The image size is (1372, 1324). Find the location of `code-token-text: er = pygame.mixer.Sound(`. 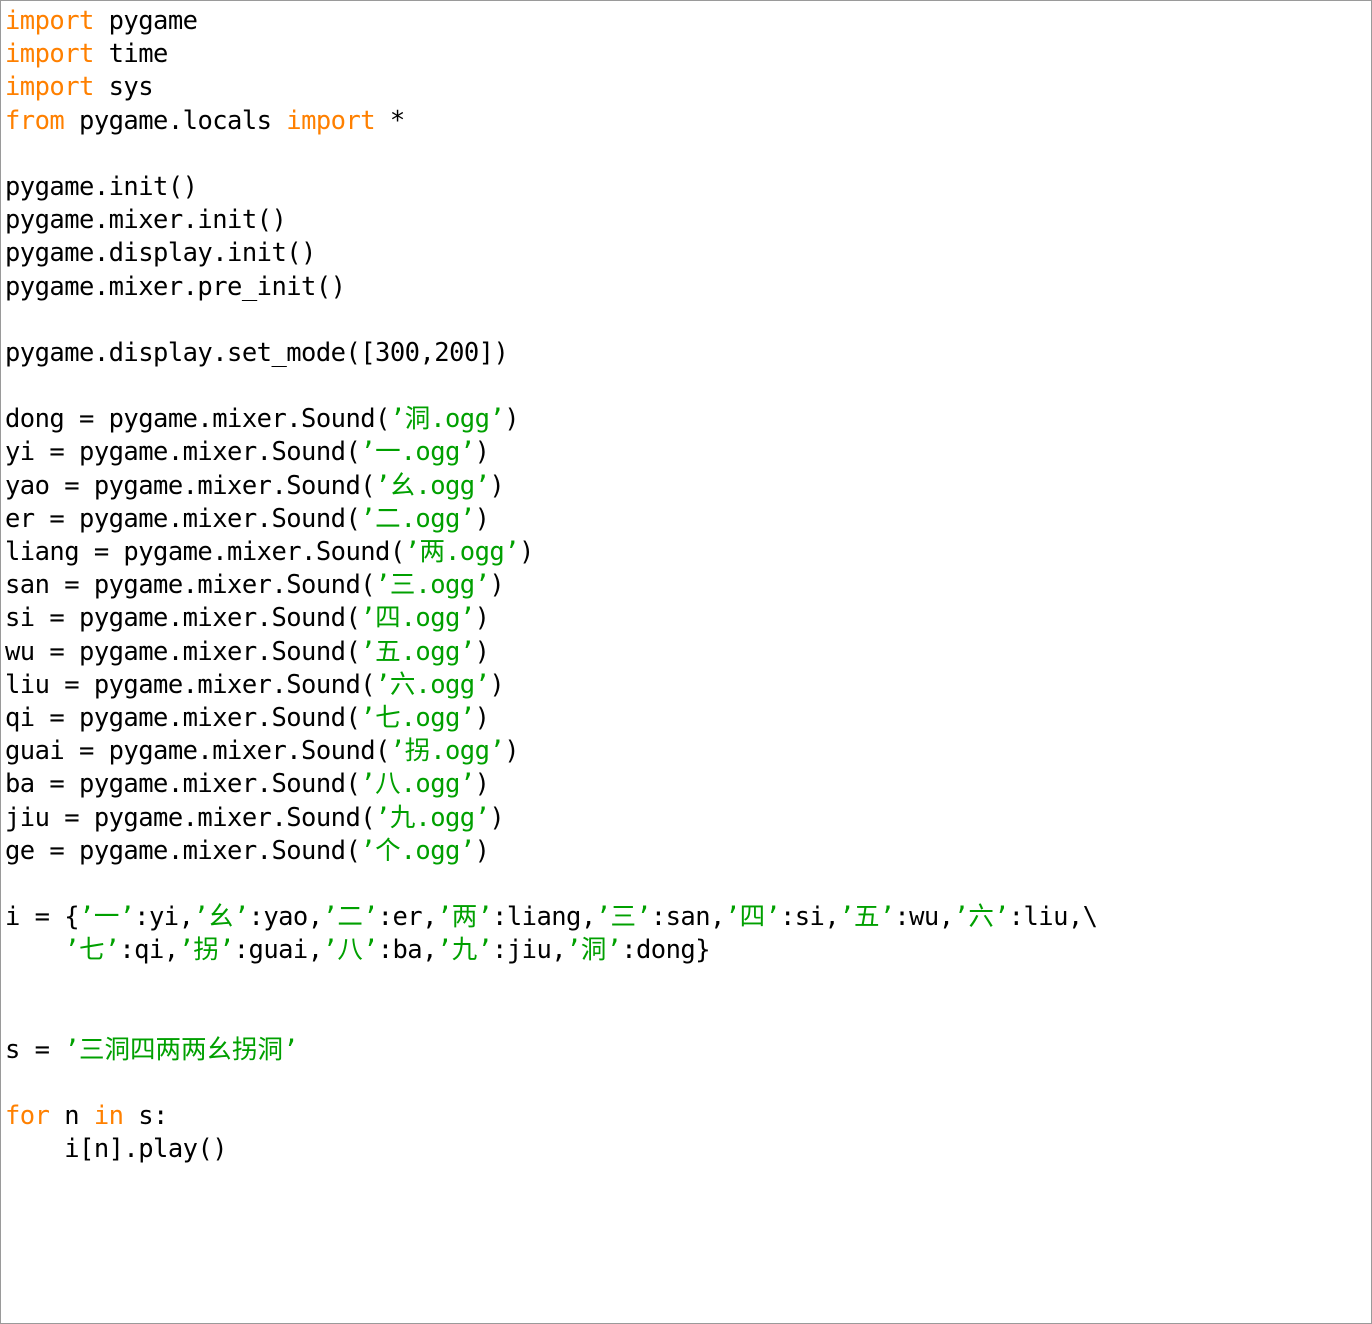

code-token-text: er = pygame.mixer.Sound( is located at coordinates (183, 518).